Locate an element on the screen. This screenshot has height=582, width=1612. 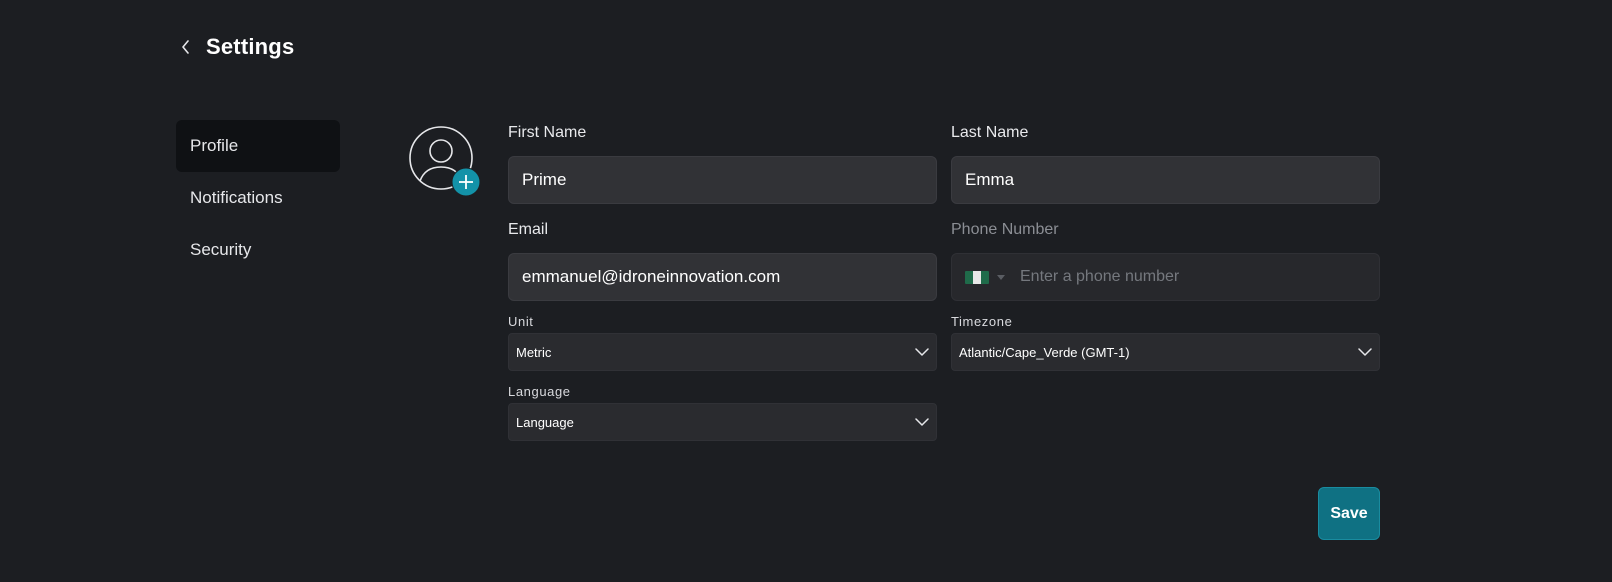
email-label: Email is located at coordinates (528, 229).